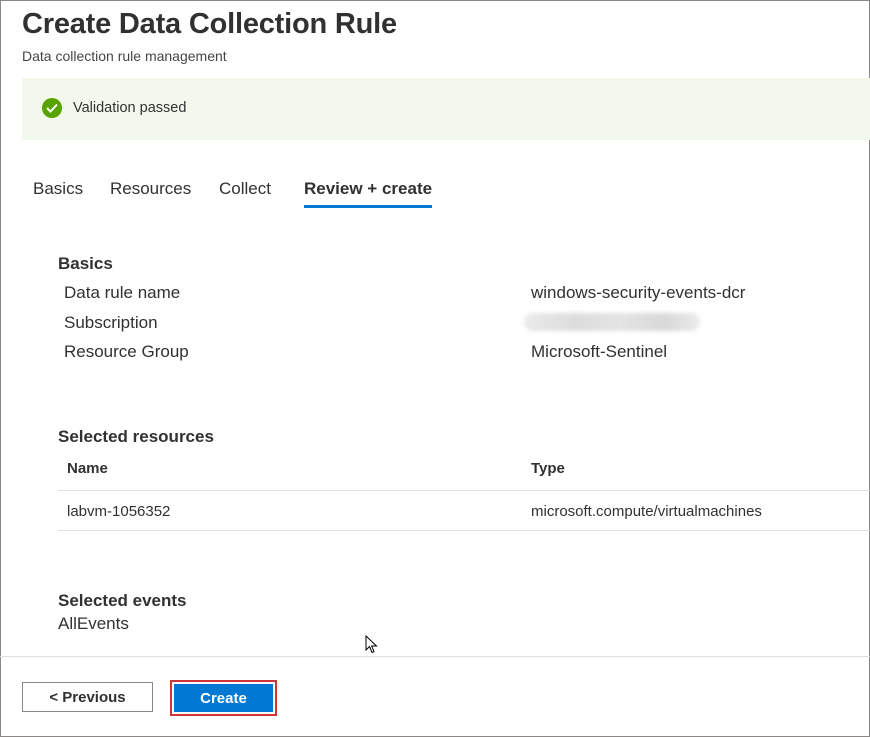 The image size is (870, 737). Describe the element at coordinates (85, 263) in the screenshot. I see `basics-section-title: Basics` at that location.